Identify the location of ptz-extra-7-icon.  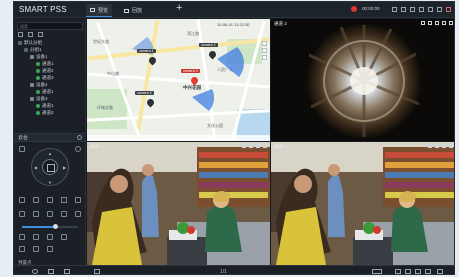
(50, 249).